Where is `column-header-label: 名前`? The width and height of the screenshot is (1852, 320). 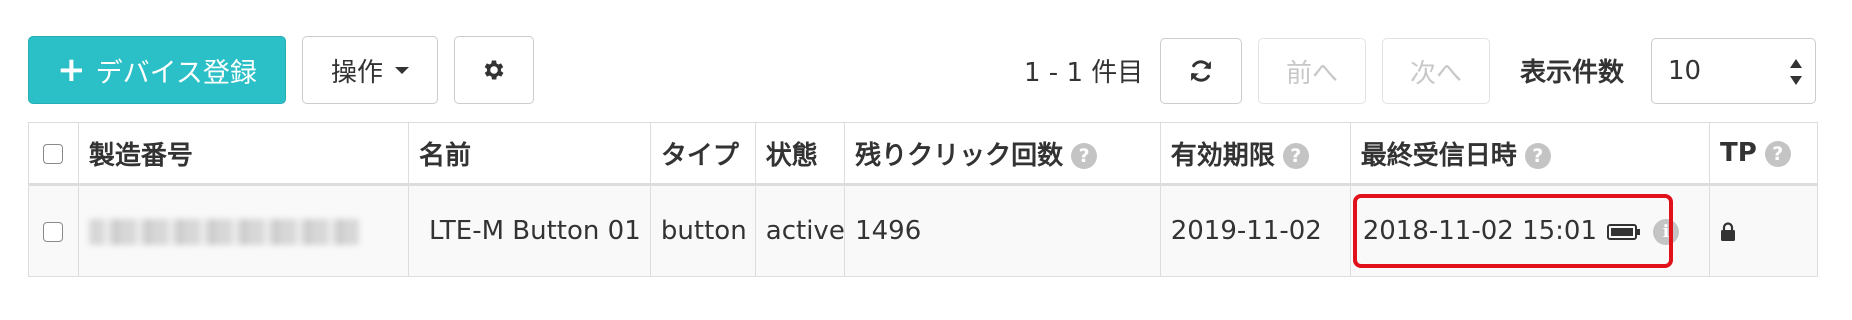 column-header-label: 名前 is located at coordinates (445, 155).